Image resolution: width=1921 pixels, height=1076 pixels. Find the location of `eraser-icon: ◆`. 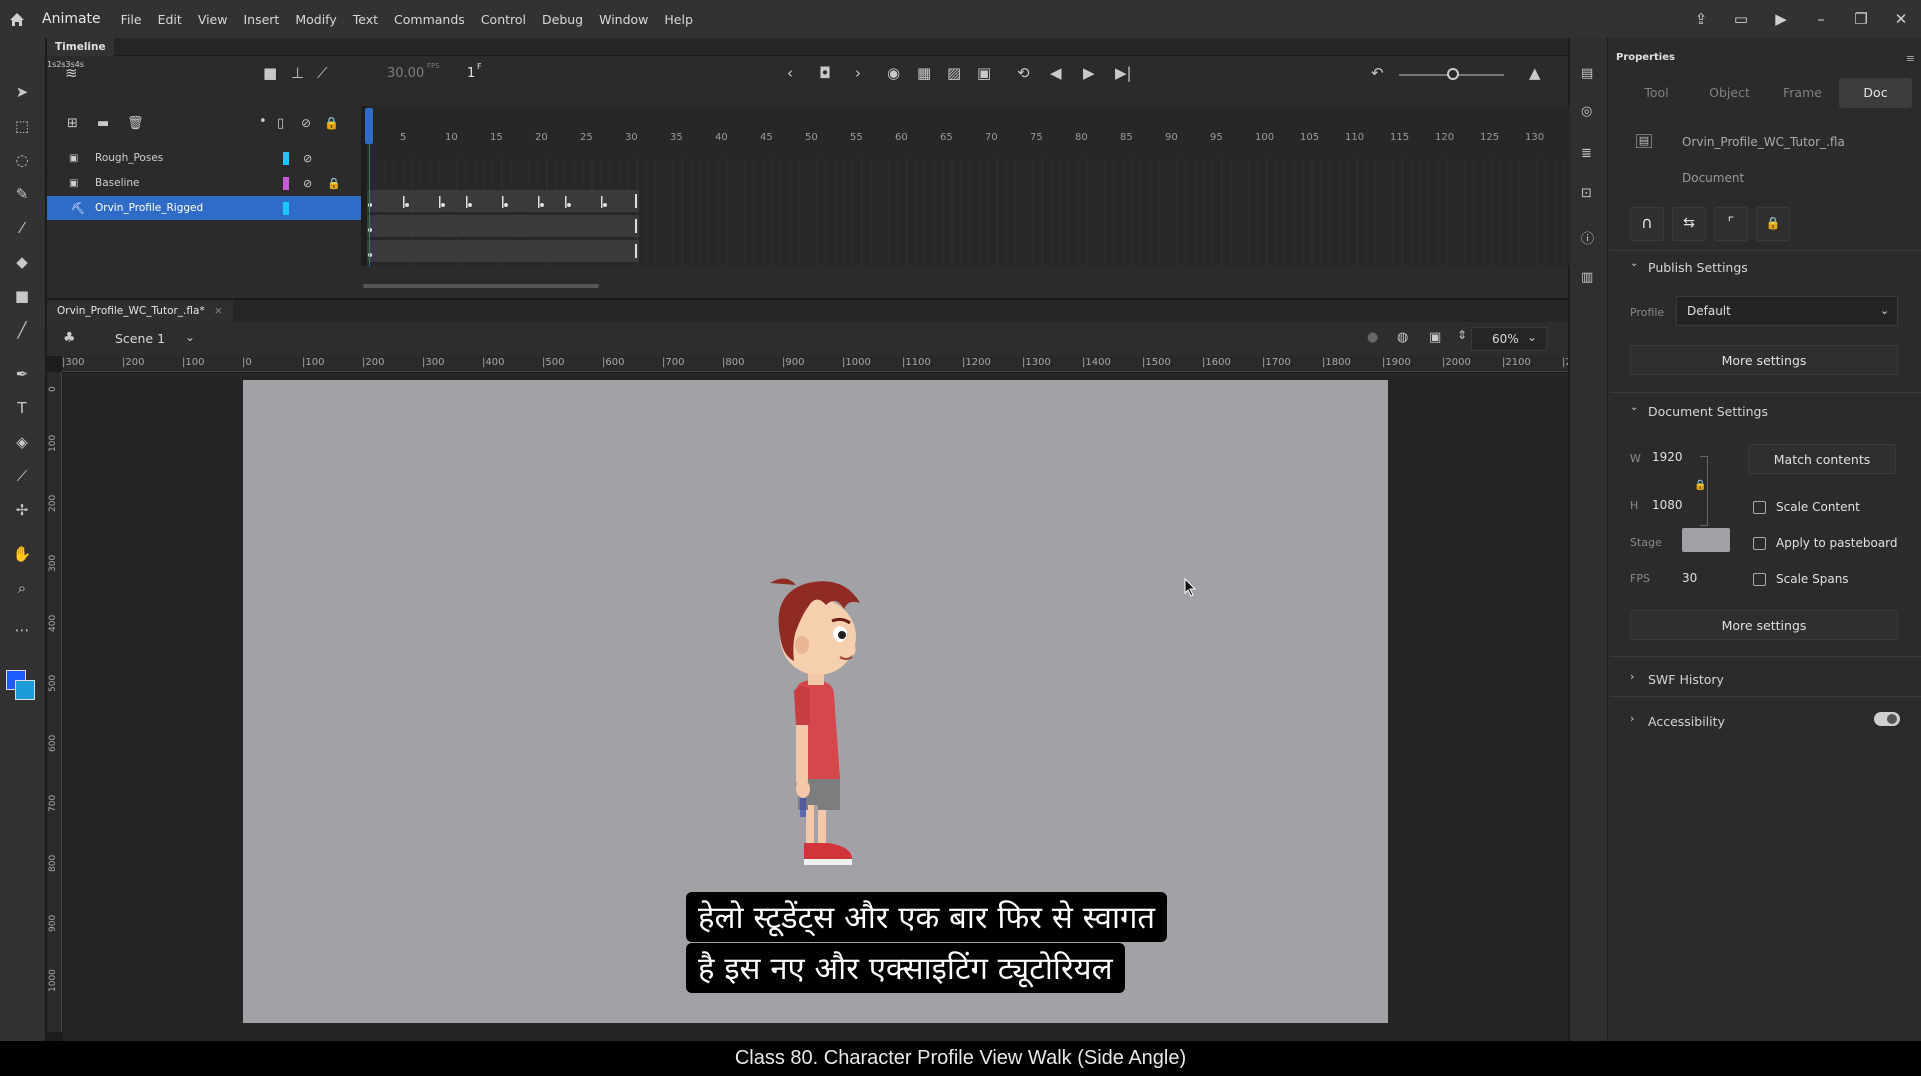

eraser-icon: ◆ is located at coordinates (22, 262).